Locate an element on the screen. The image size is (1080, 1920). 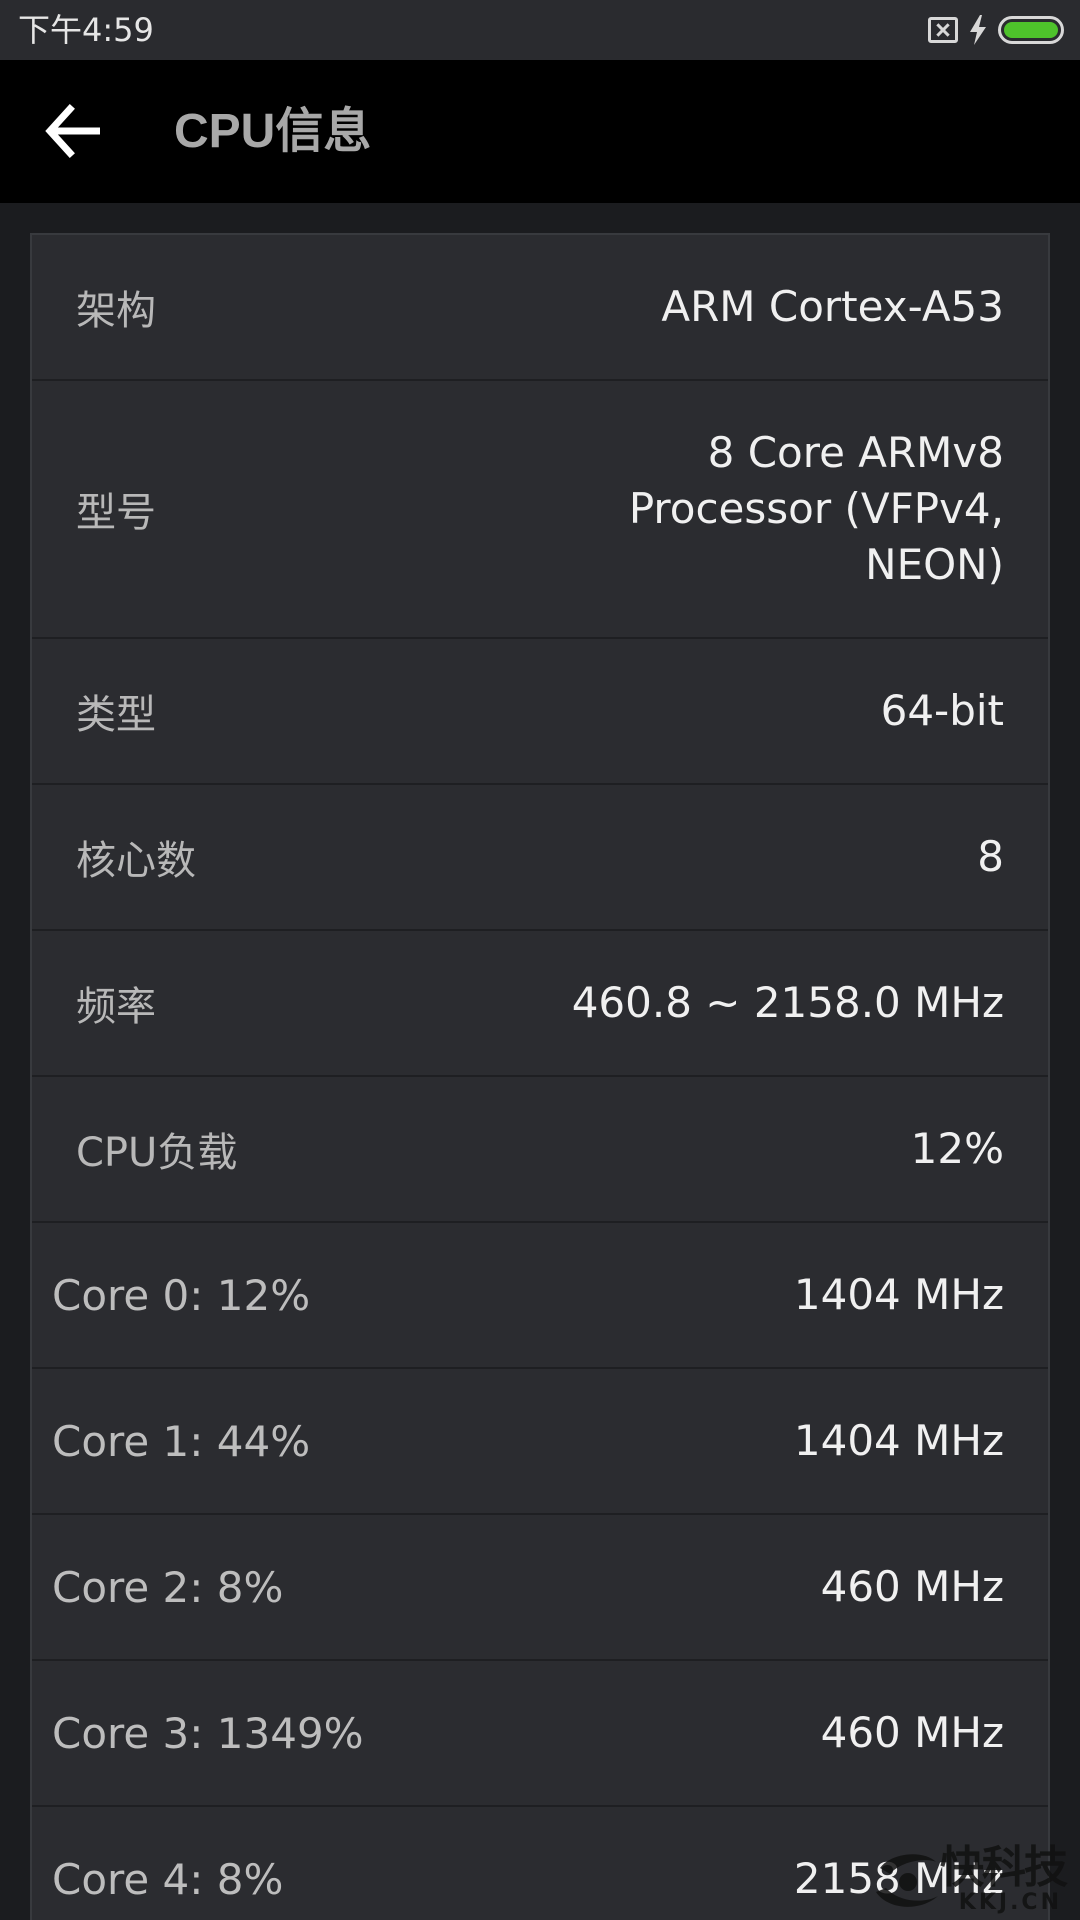
watermark-cn: 快科技 is located at coordinates (1004, 1867).